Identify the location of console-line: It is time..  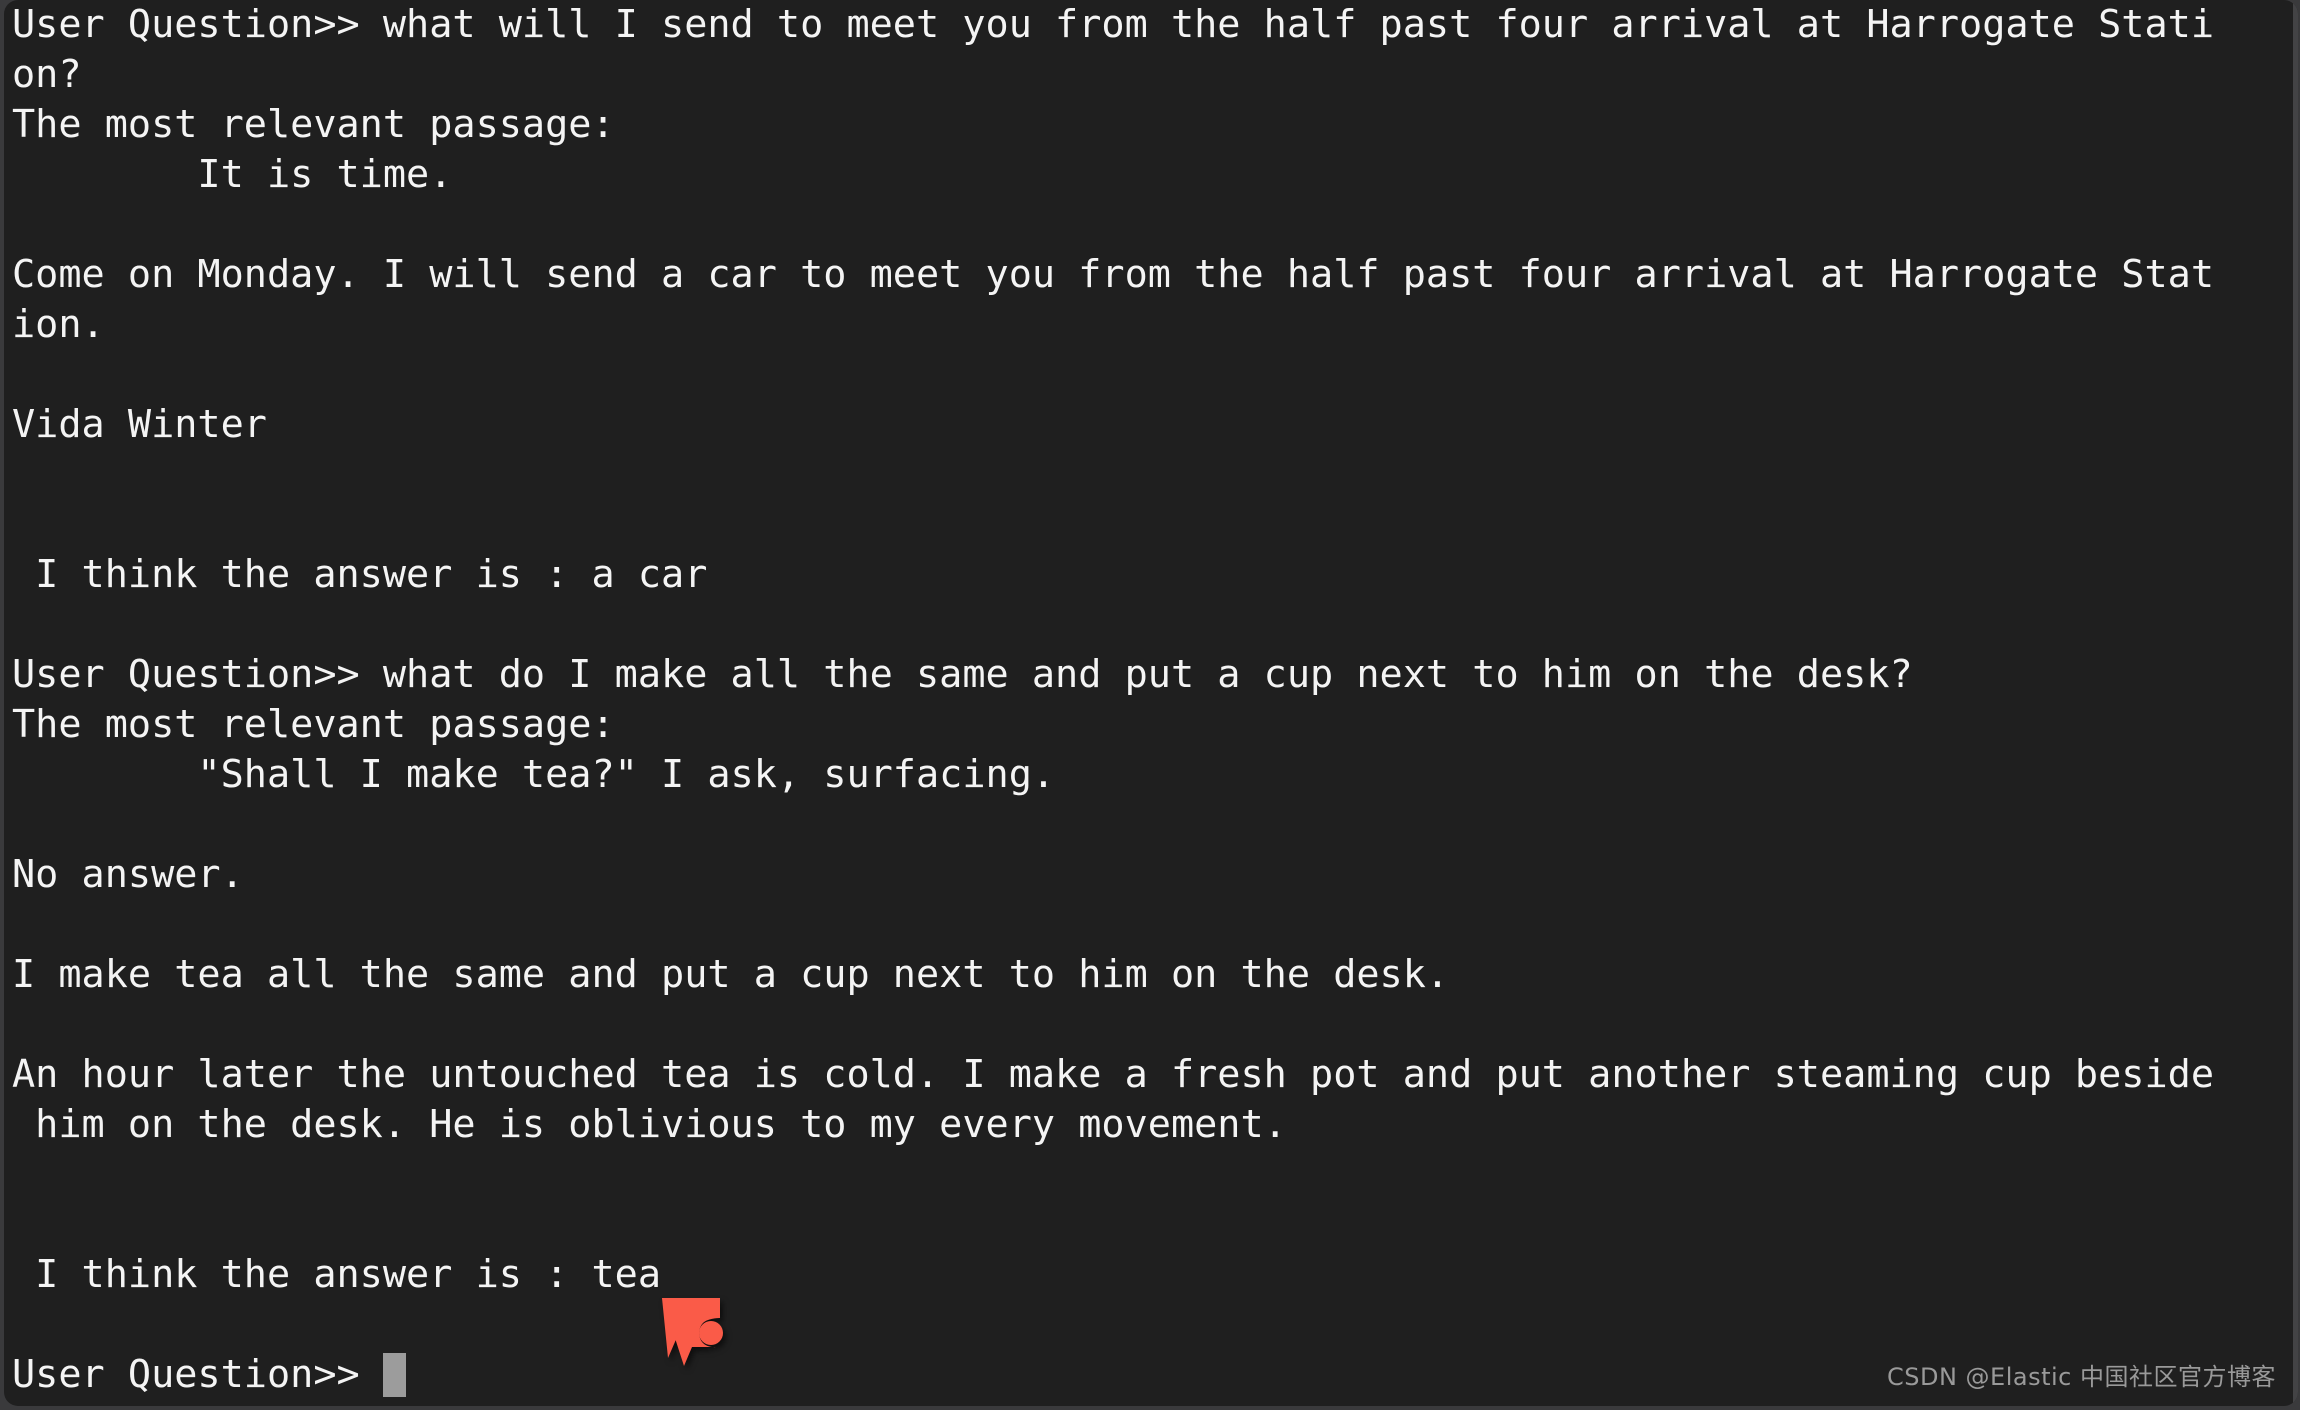
(232, 174).